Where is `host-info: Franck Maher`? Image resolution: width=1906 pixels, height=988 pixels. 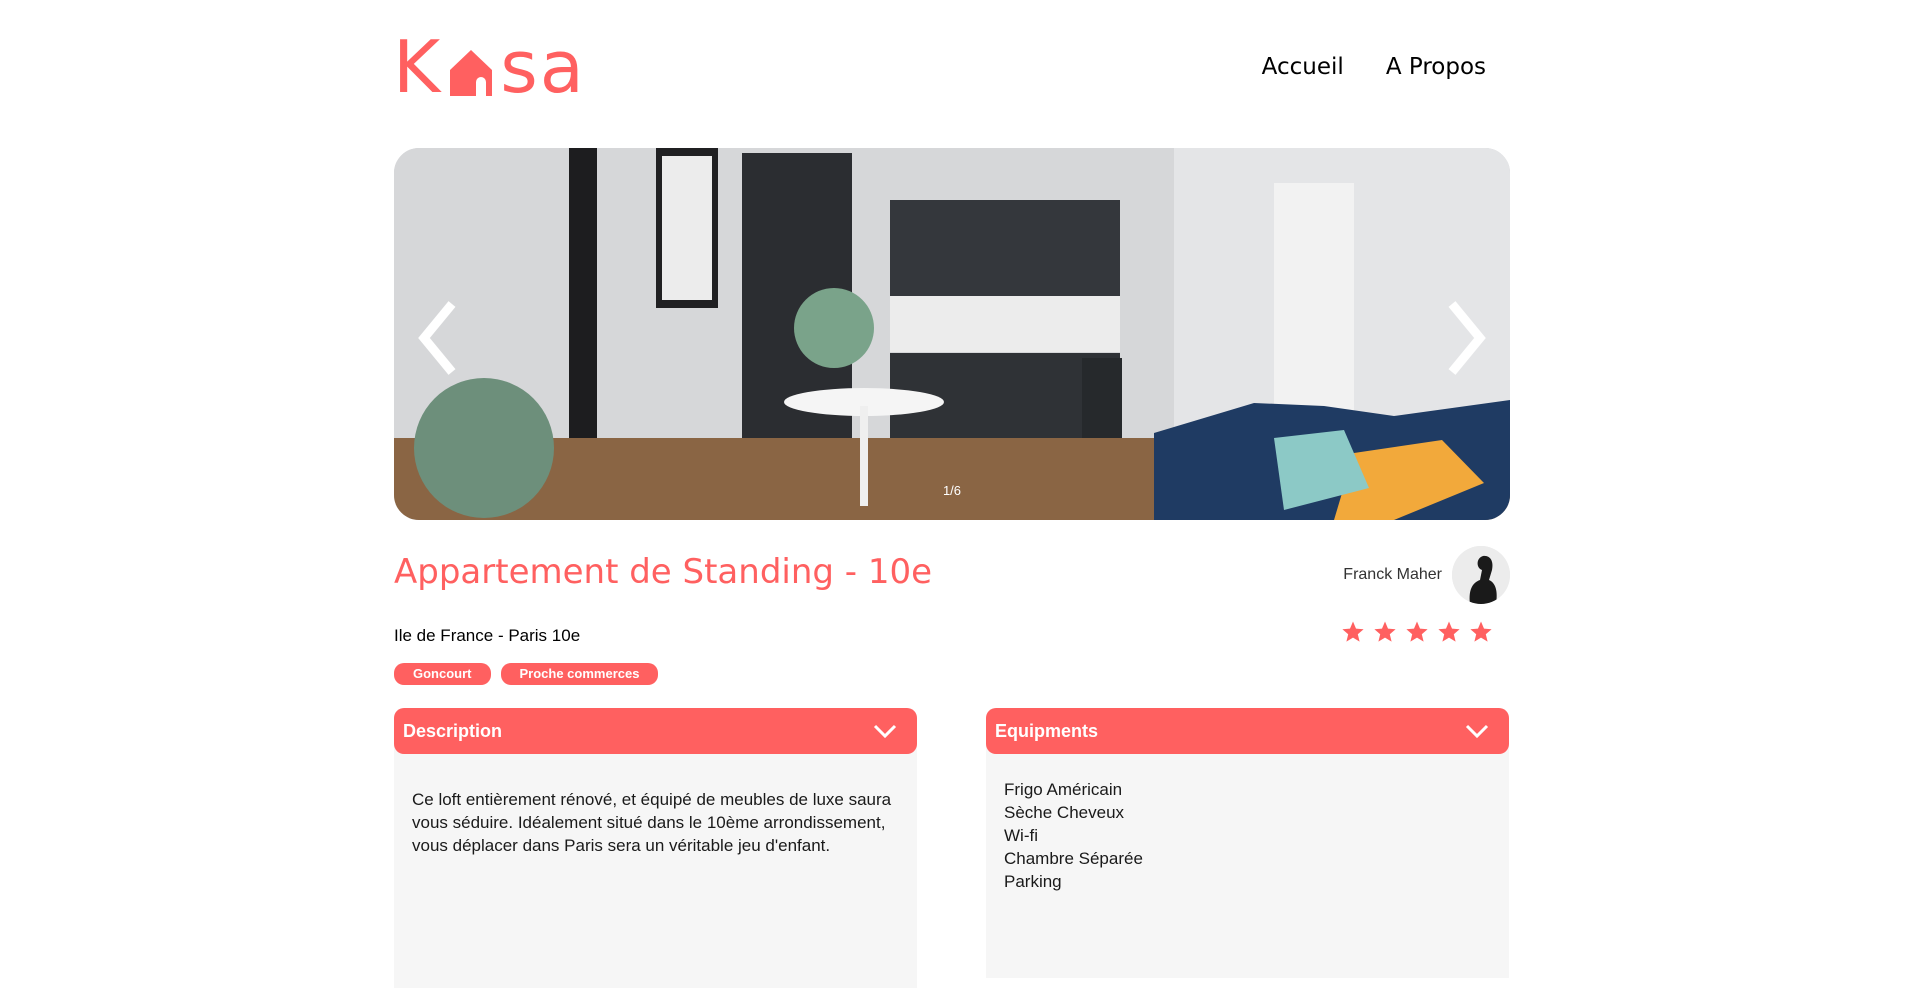
host-info: Franck Maher is located at coordinates (1426, 575).